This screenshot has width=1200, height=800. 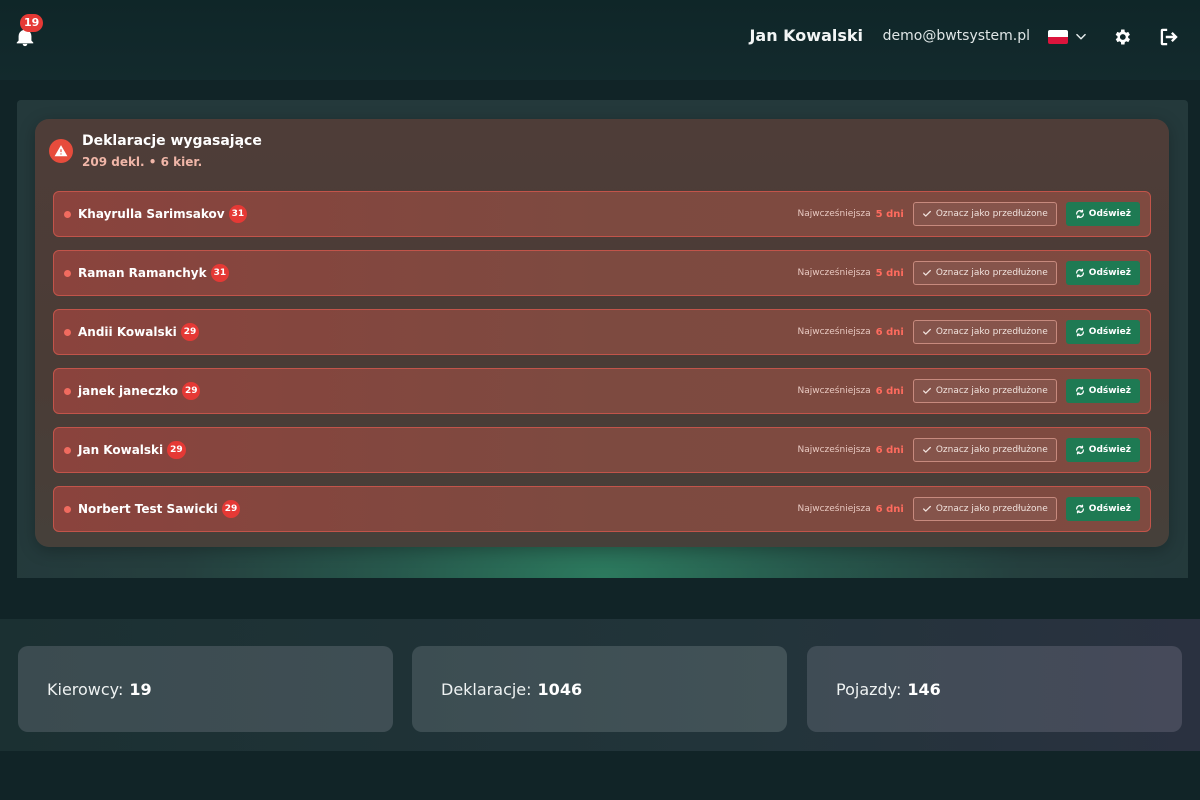 I want to click on vehicles-value: 146, so click(x=924, y=689).